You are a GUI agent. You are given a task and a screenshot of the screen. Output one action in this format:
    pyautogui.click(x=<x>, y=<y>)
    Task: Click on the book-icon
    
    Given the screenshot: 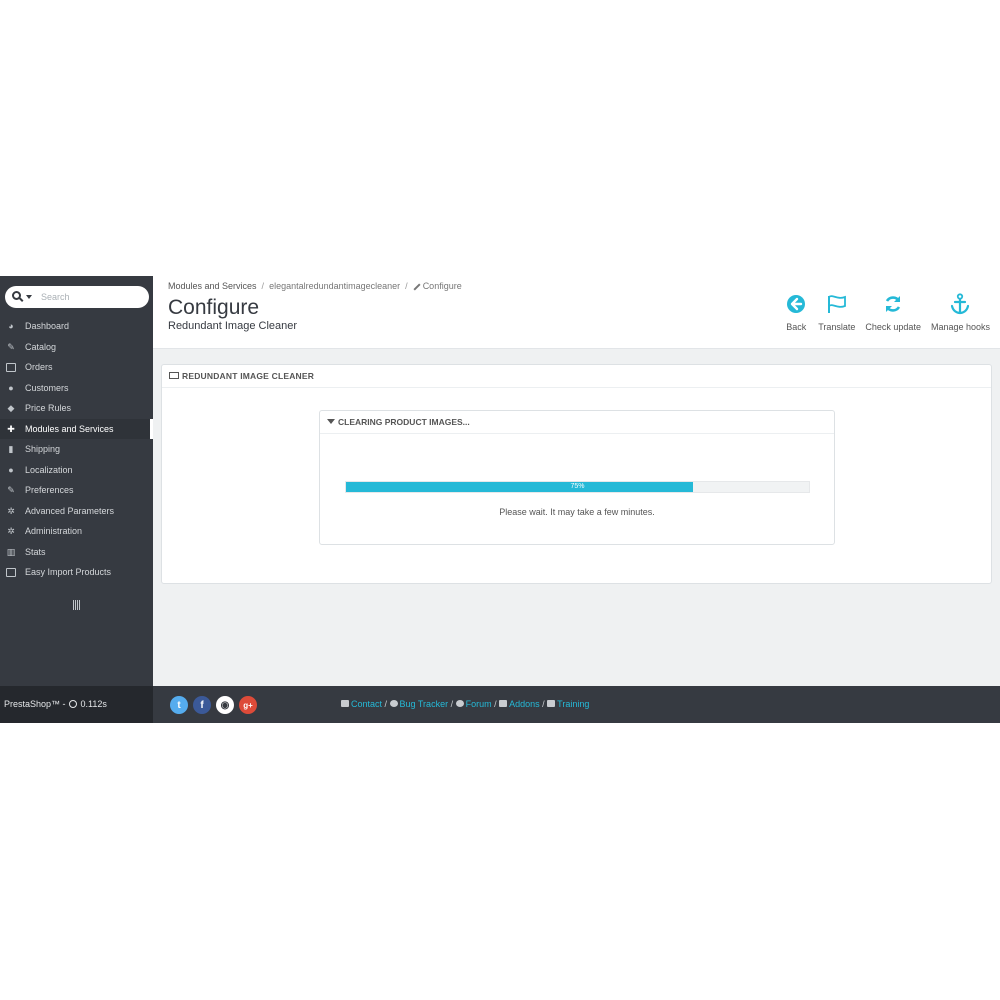 What is the action you would take?
    pyautogui.click(x=551, y=704)
    